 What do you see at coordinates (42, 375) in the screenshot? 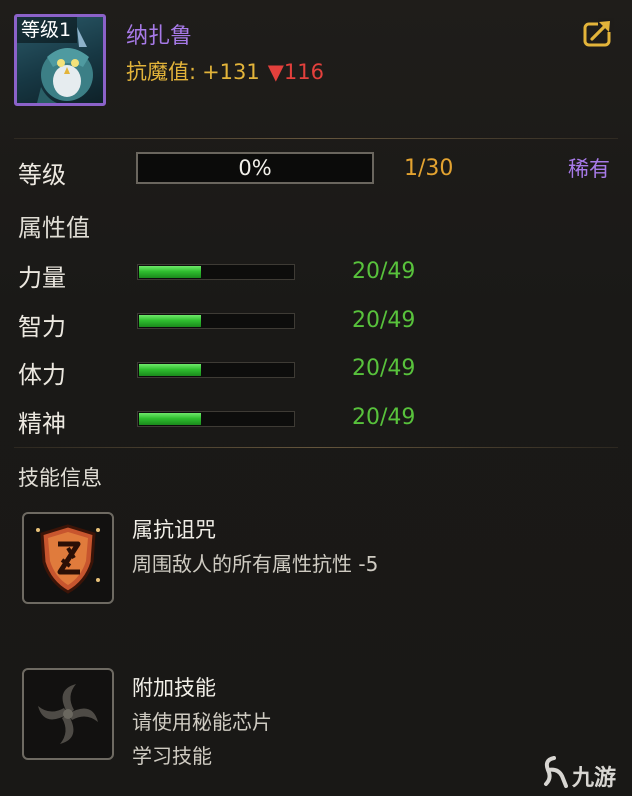
I see `stat-label-stamina: 体力` at bounding box center [42, 375].